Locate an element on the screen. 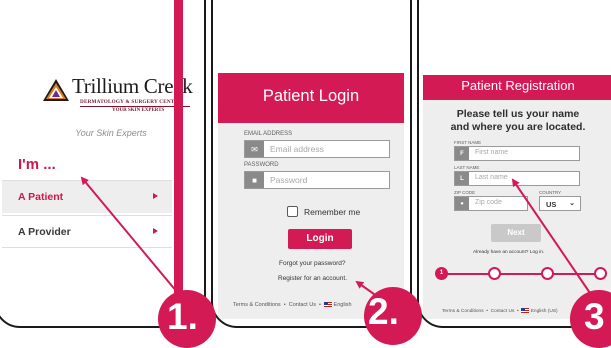 The width and height of the screenshot is (611, 348). language-selector: English is located at coordinates (343, 305).